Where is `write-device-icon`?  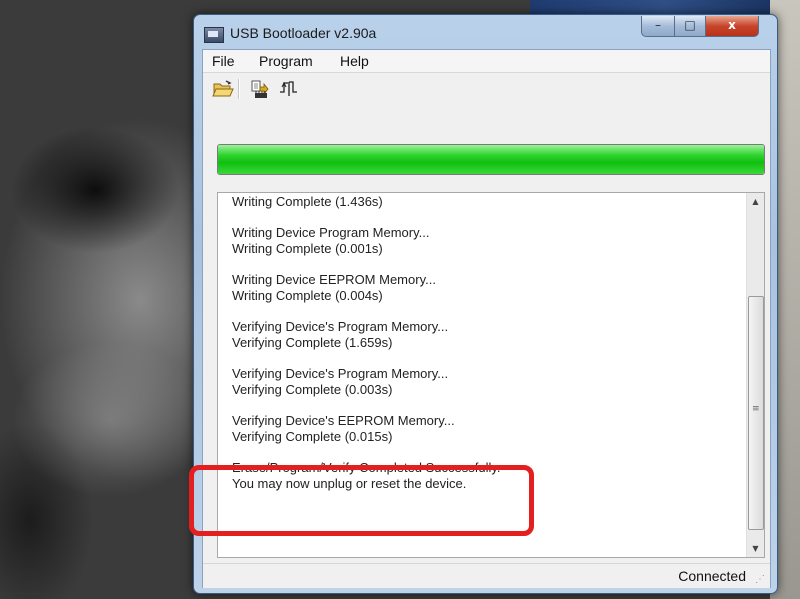
write-device-icon is located at coordinates (260, 89).